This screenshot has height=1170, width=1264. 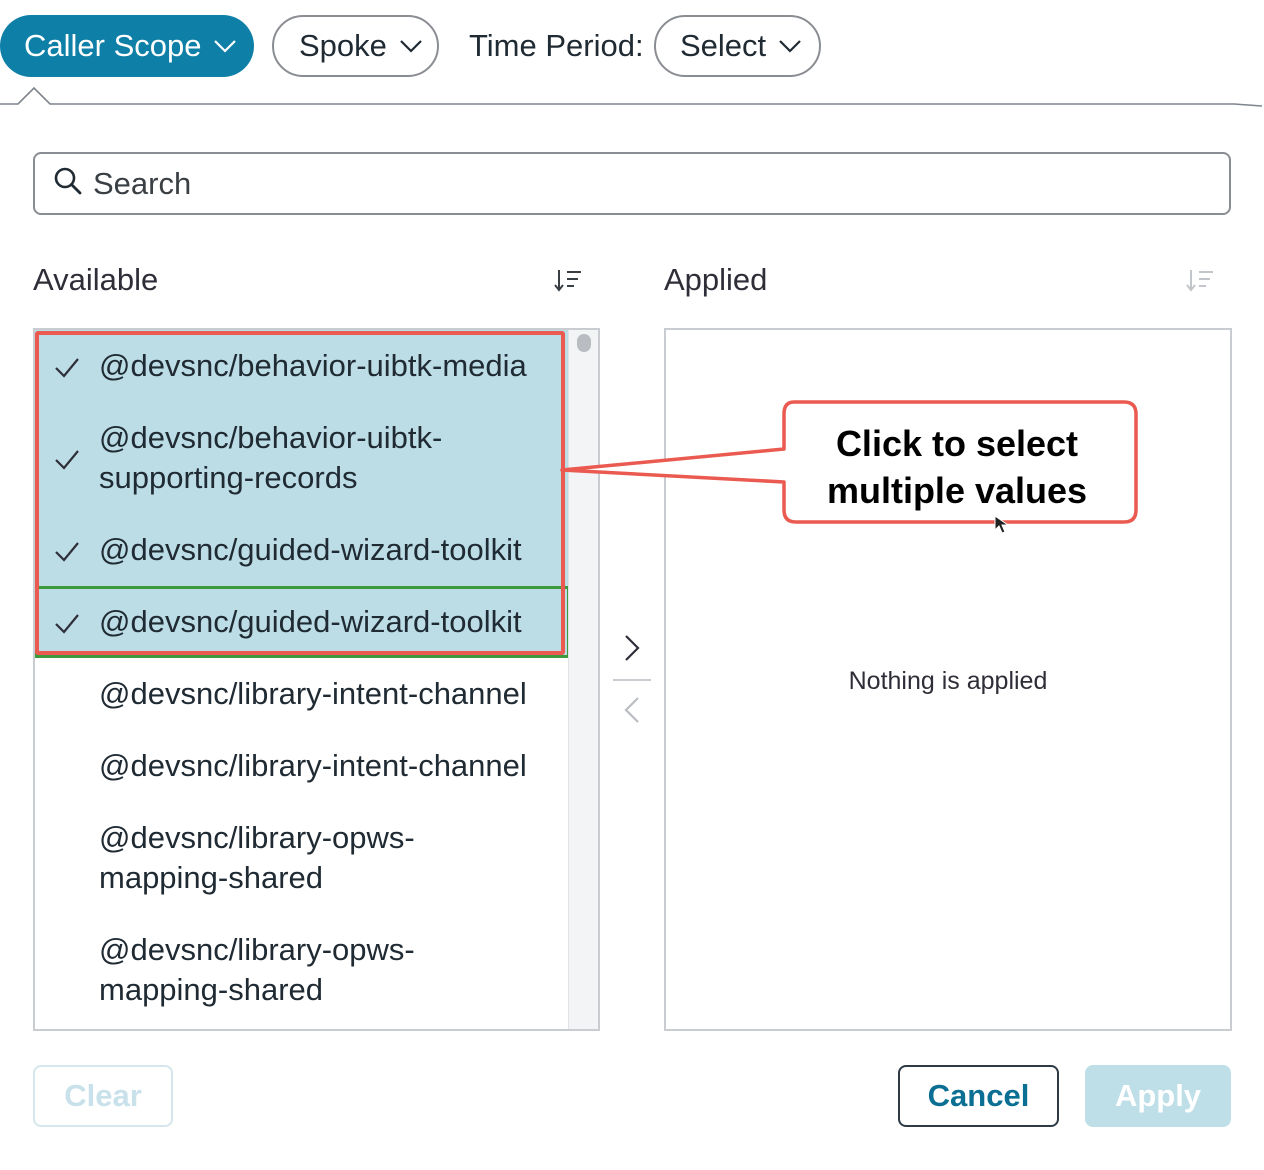 What do you see at coordinates (631, 96) in the screenshot?
I see `popover-outline` at bounding box center [631, 96].